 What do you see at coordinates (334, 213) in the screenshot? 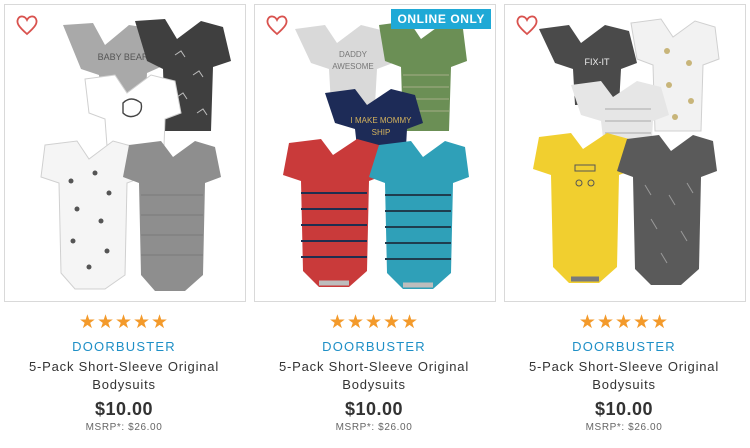
I see `bodysuit-red-stripe` at bounding box center [334, 213].